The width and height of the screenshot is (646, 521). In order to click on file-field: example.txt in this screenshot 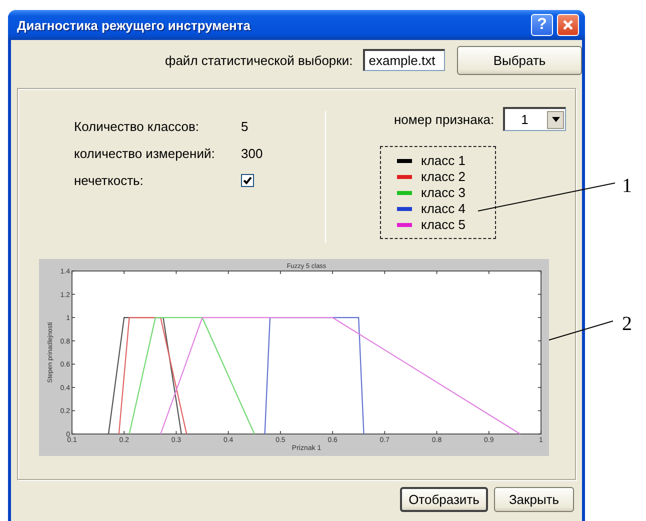, I will do `click(403, 60)`.